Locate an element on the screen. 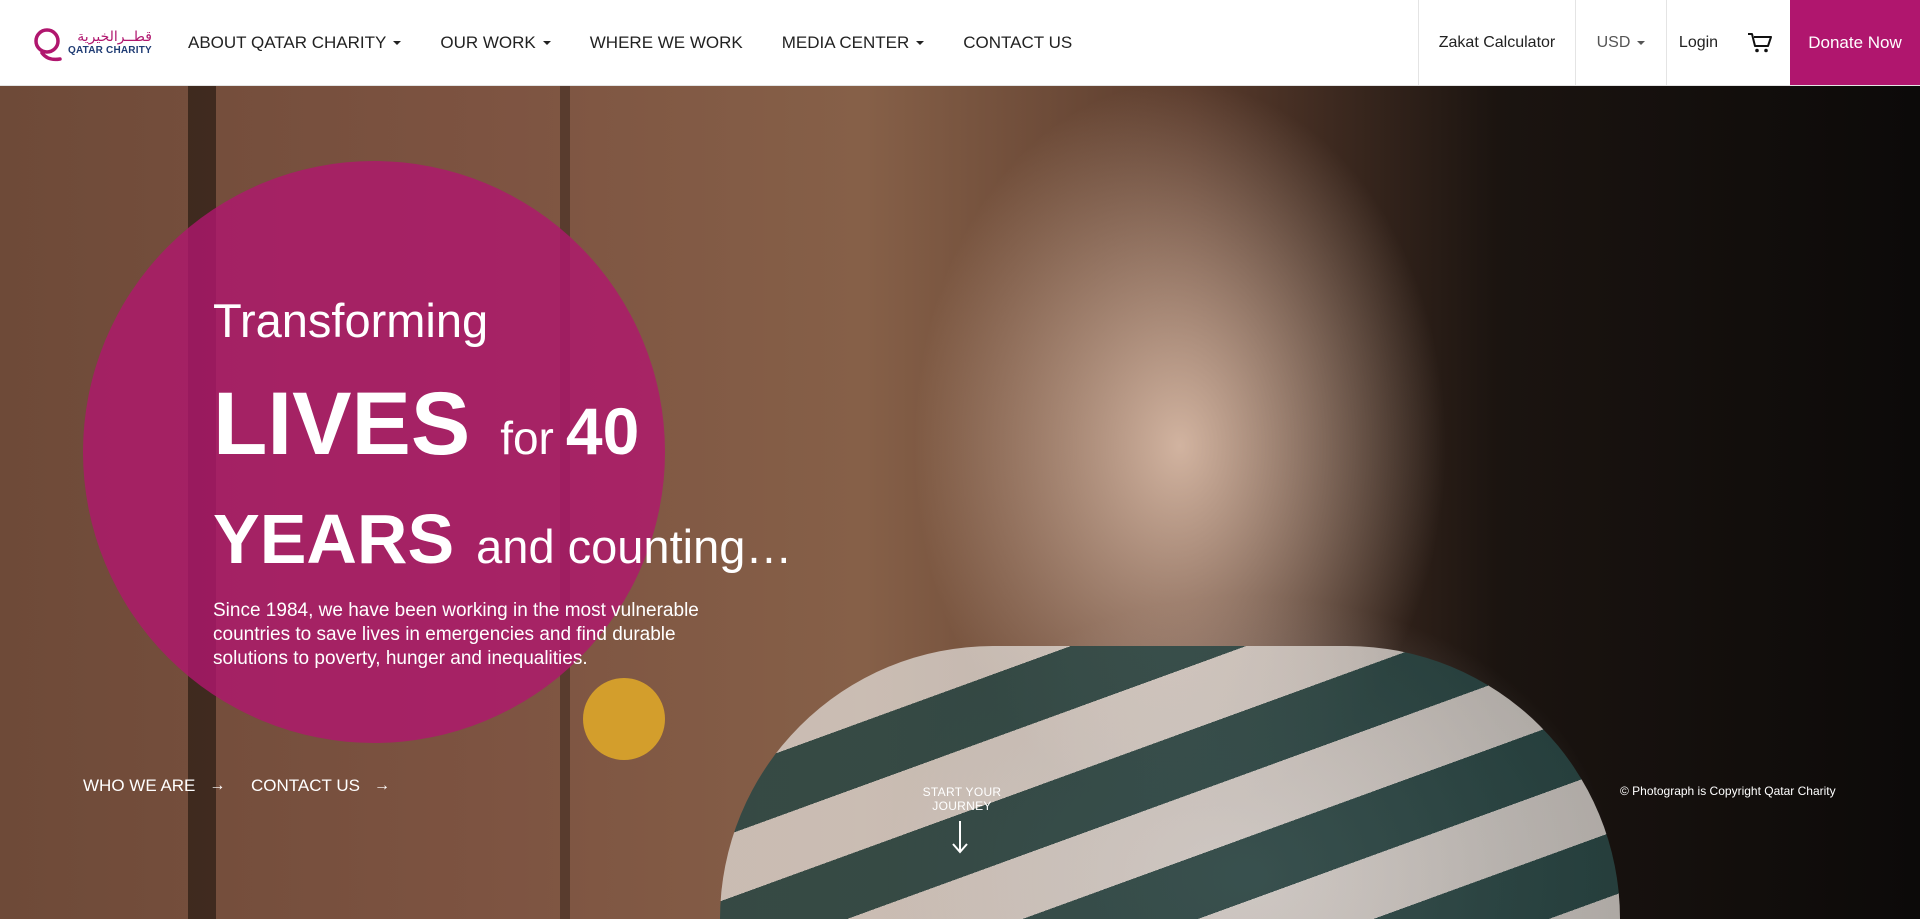 This screenshot has width=1920, height=919. hero-contact-us-link: CONTACT US → is located at coordinates (320, 786).